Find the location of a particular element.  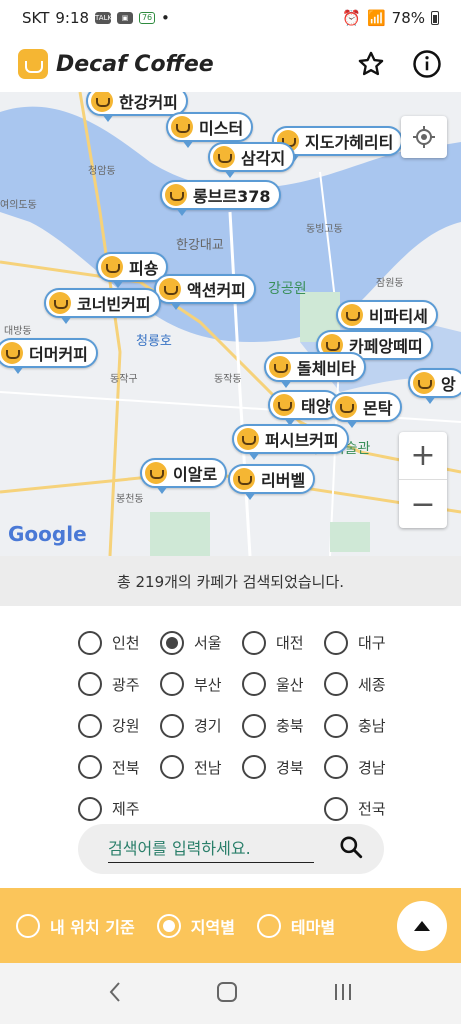

region-option: 충북 is located at coordinates (283, 725).